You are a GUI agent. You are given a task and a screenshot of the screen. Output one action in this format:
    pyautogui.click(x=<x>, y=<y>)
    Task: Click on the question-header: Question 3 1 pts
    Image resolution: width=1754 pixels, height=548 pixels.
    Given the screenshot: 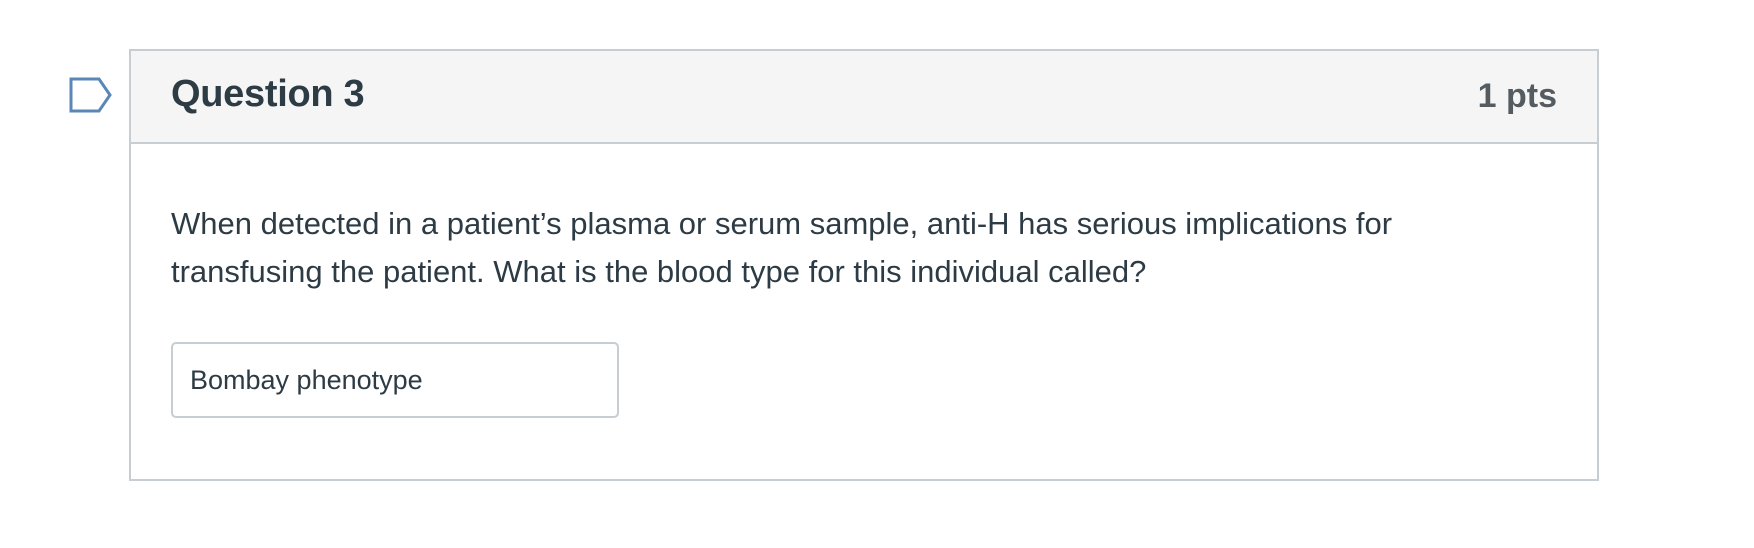 What is the action you would take?
    pyautogui.click(x=864, y=97)
    